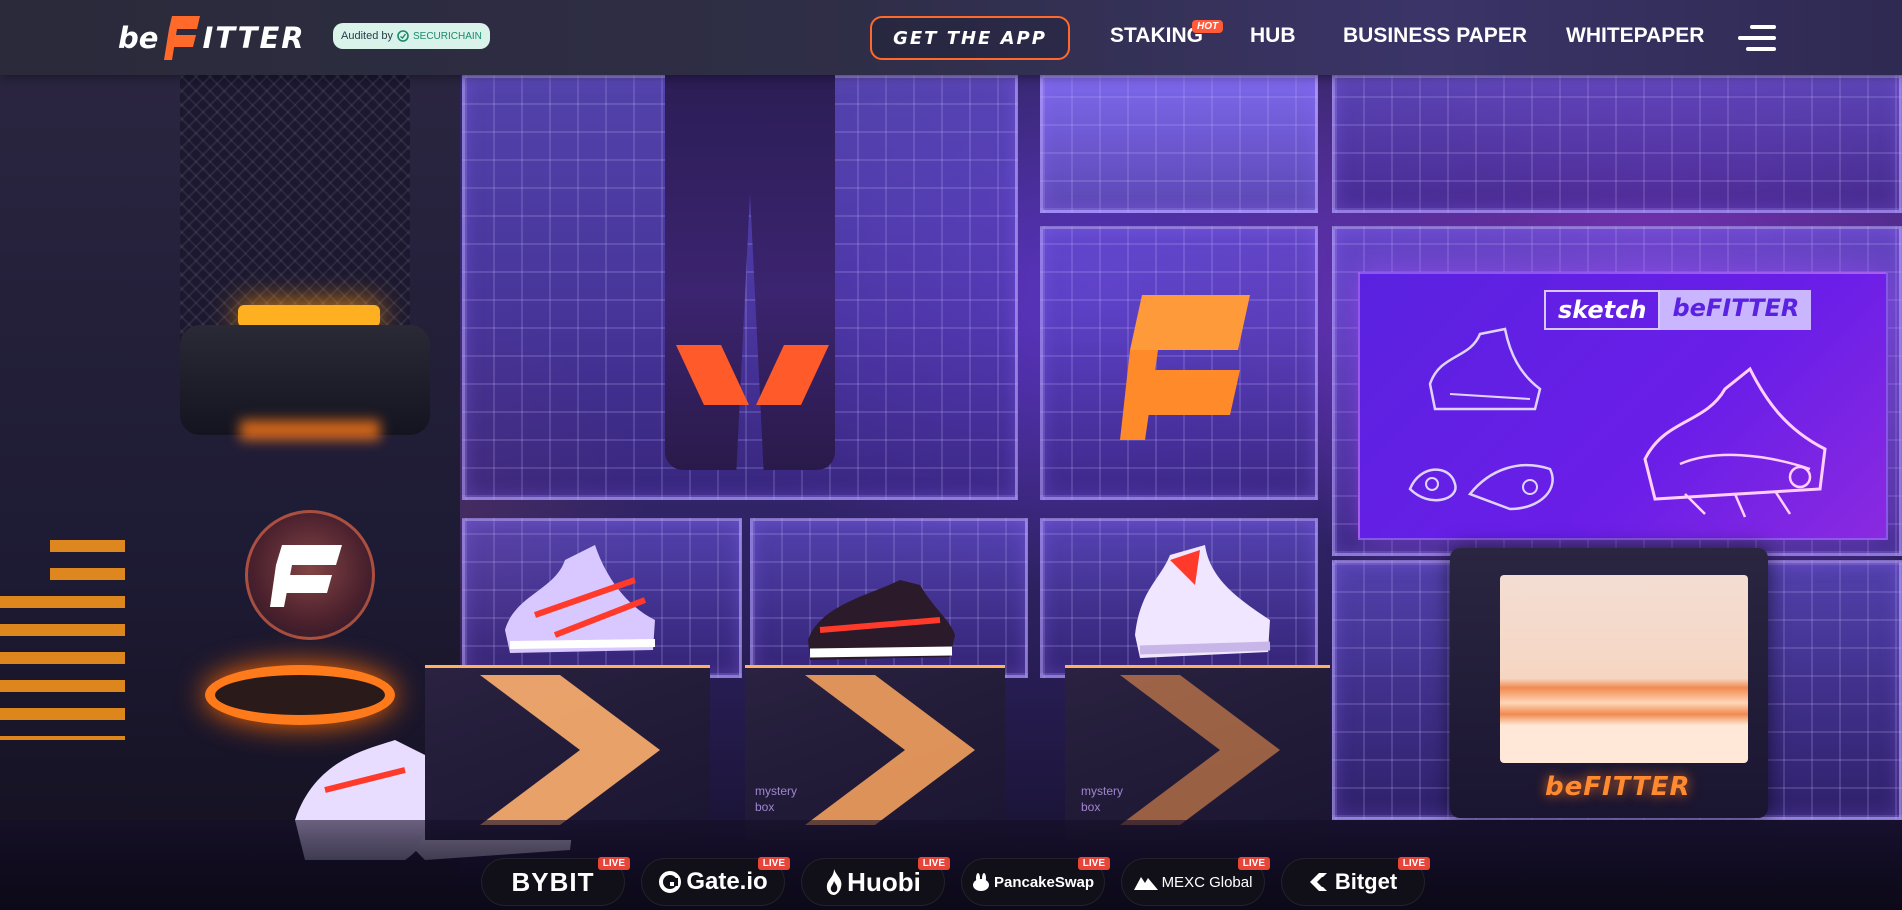  I want to click on sneaker-model-1-icon, so click(580, 599).